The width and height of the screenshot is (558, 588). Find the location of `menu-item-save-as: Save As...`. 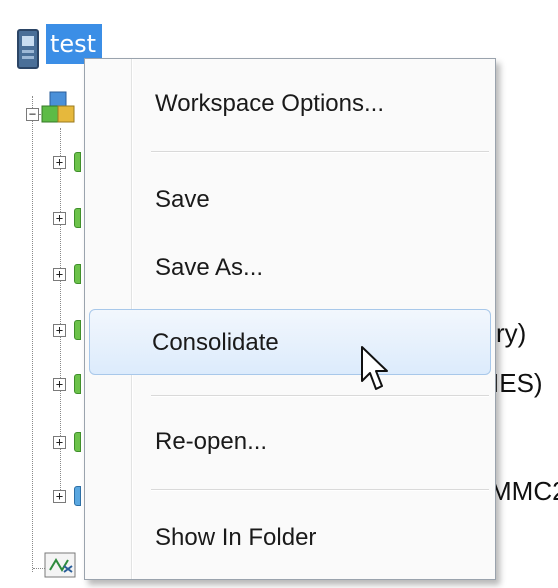

menu-item-save-as: Save As... is located at coordinates (290, 268).